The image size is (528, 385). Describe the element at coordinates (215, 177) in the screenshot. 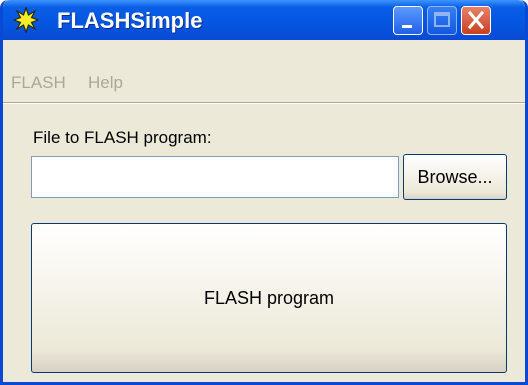

I see `file-path-input` at that location.